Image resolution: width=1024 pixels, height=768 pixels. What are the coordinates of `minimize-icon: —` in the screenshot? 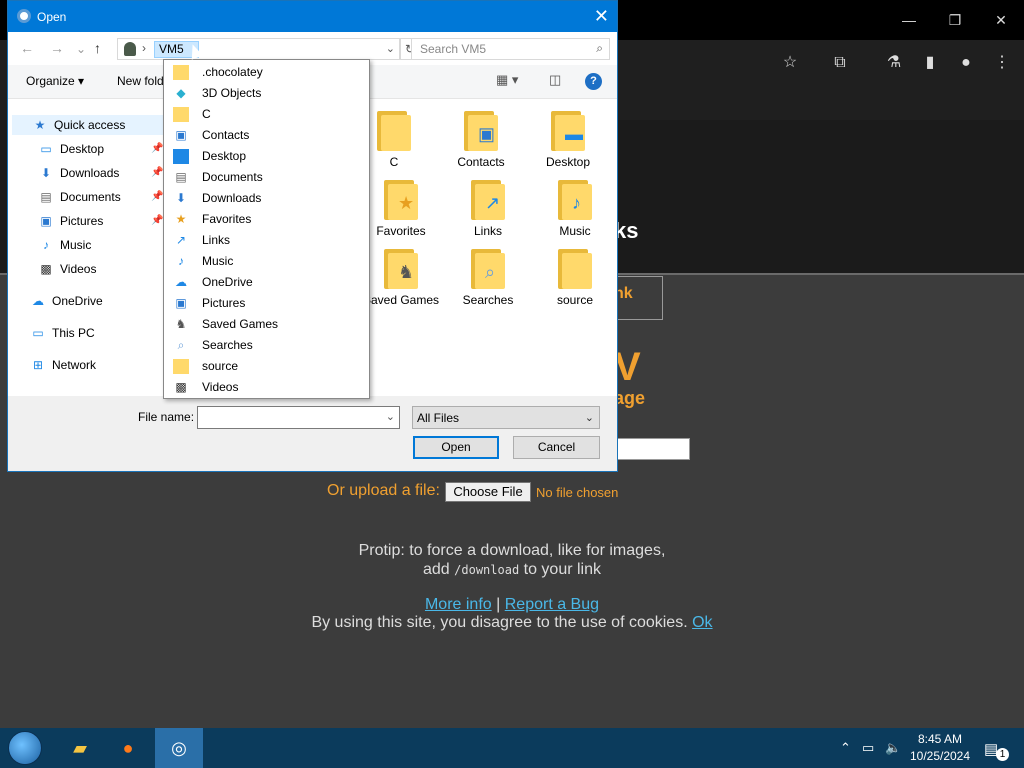 It's located at (909, 20).